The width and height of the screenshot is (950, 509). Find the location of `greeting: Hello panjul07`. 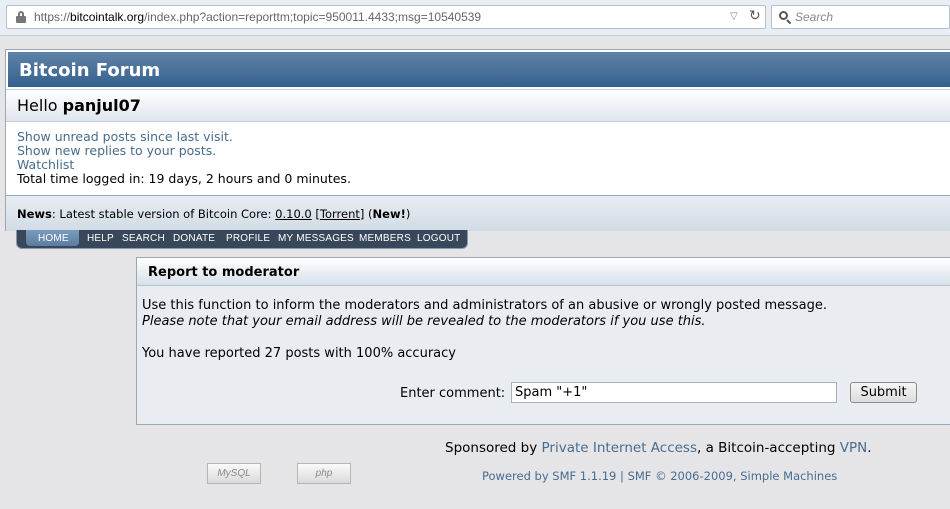

greeting: Hello panjul07 is located at coordinates (79, 105).